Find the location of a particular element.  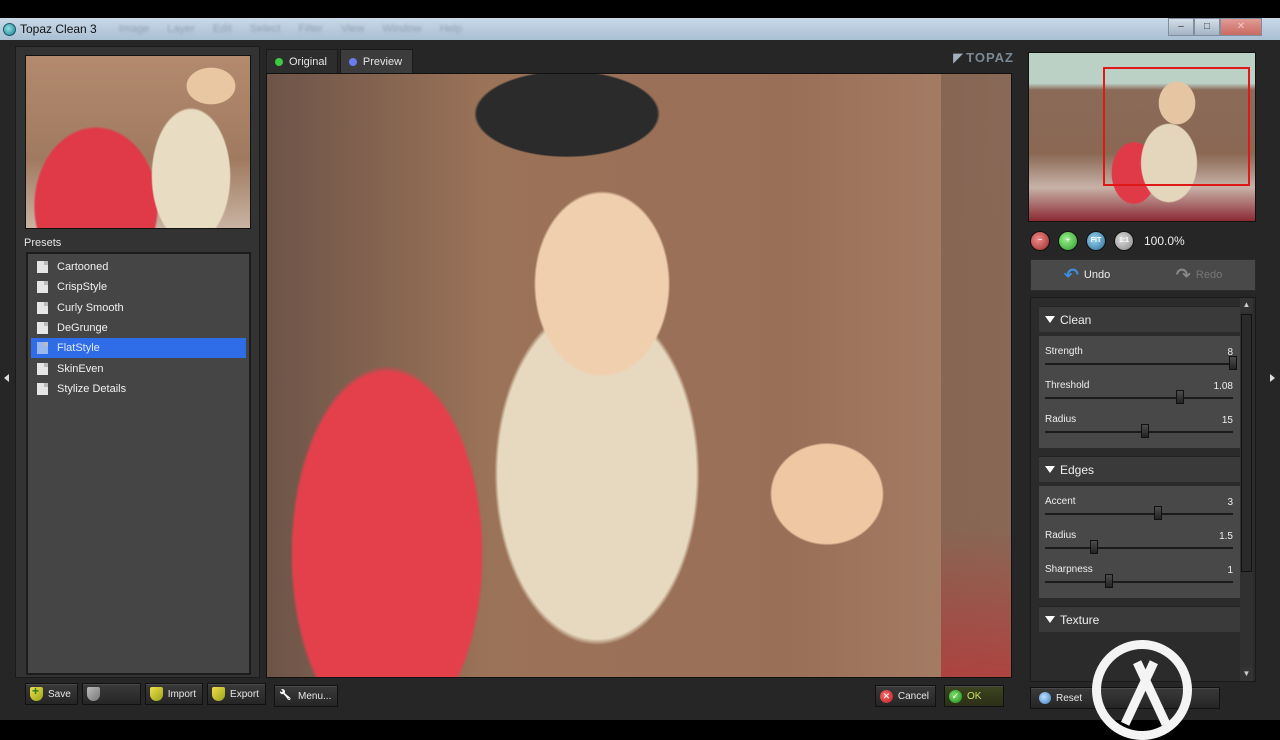

green-dot-icon is located at coordinates (279, 61).